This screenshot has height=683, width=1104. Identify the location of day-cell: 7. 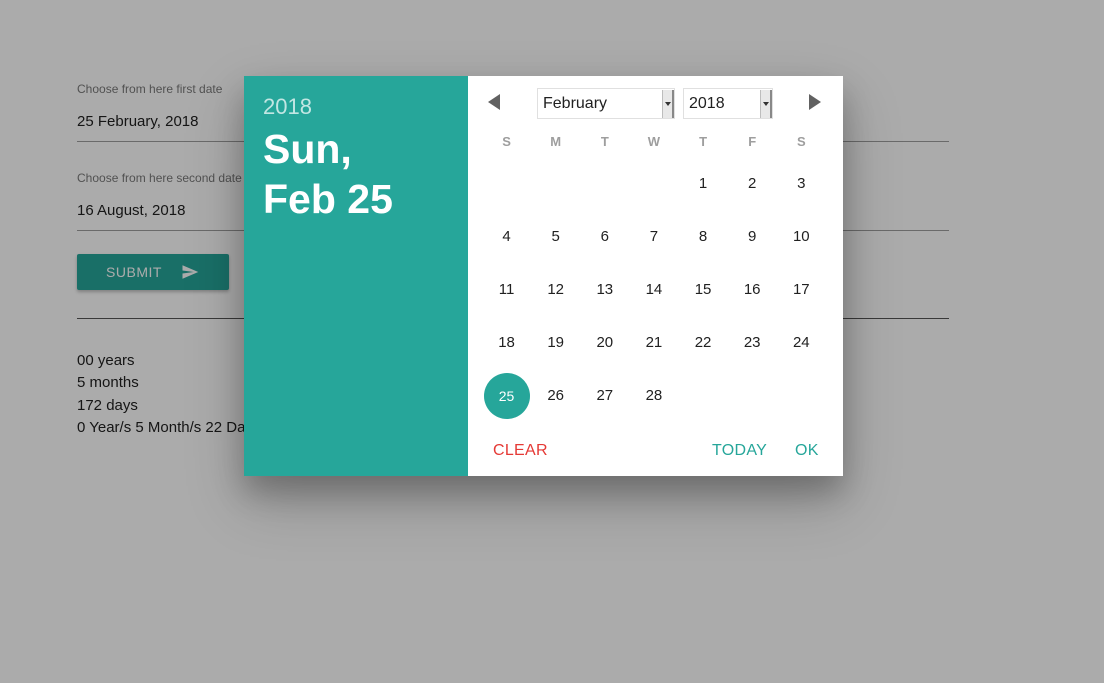
(653, 236).